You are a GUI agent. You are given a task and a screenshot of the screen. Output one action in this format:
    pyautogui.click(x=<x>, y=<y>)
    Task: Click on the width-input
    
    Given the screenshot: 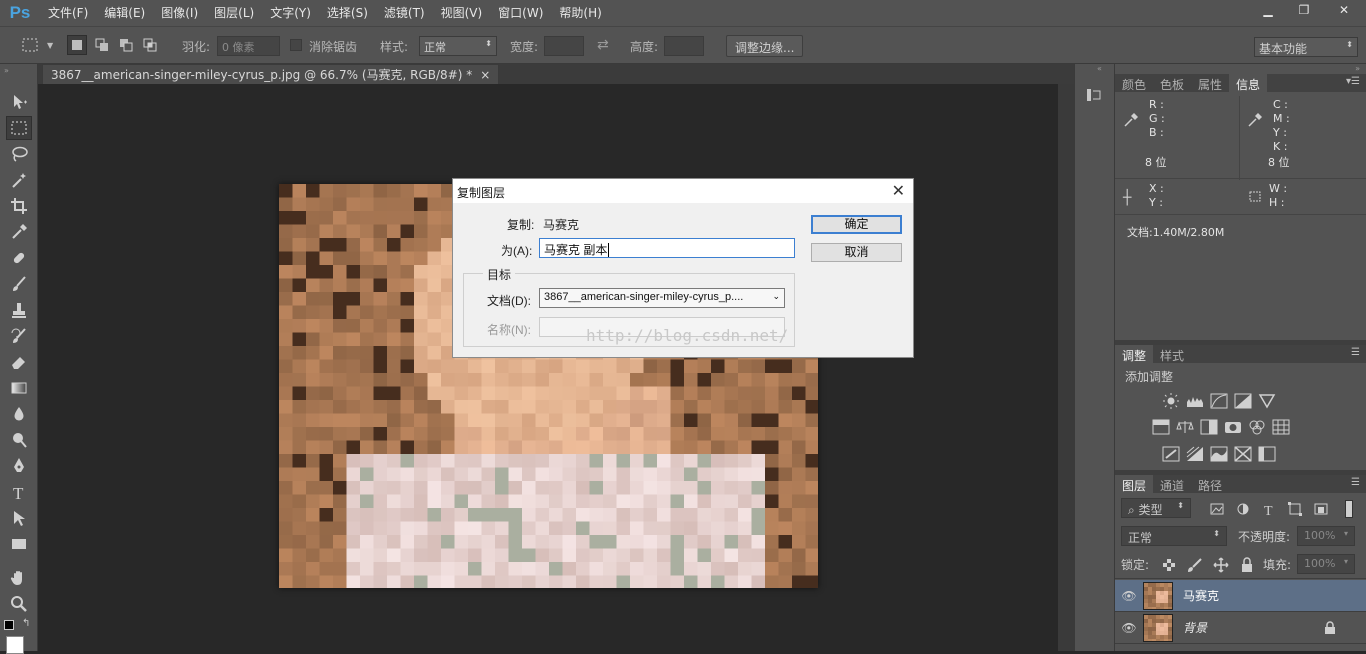 What is the action you would take?
    pyautogui.click(x=564, y=46)
    